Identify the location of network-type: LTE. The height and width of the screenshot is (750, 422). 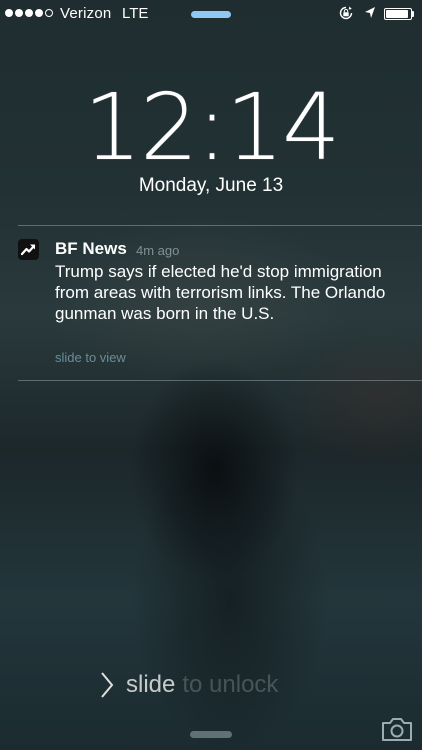
(135, 13).